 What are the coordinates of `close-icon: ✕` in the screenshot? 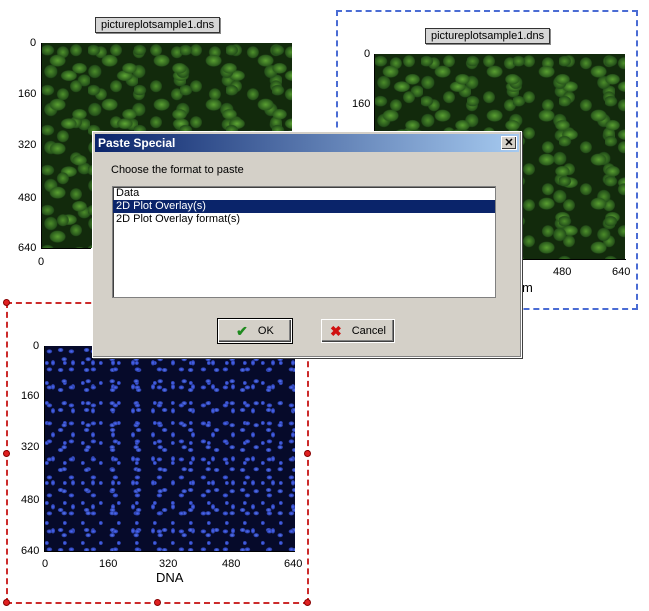 It's located at (509, 143).